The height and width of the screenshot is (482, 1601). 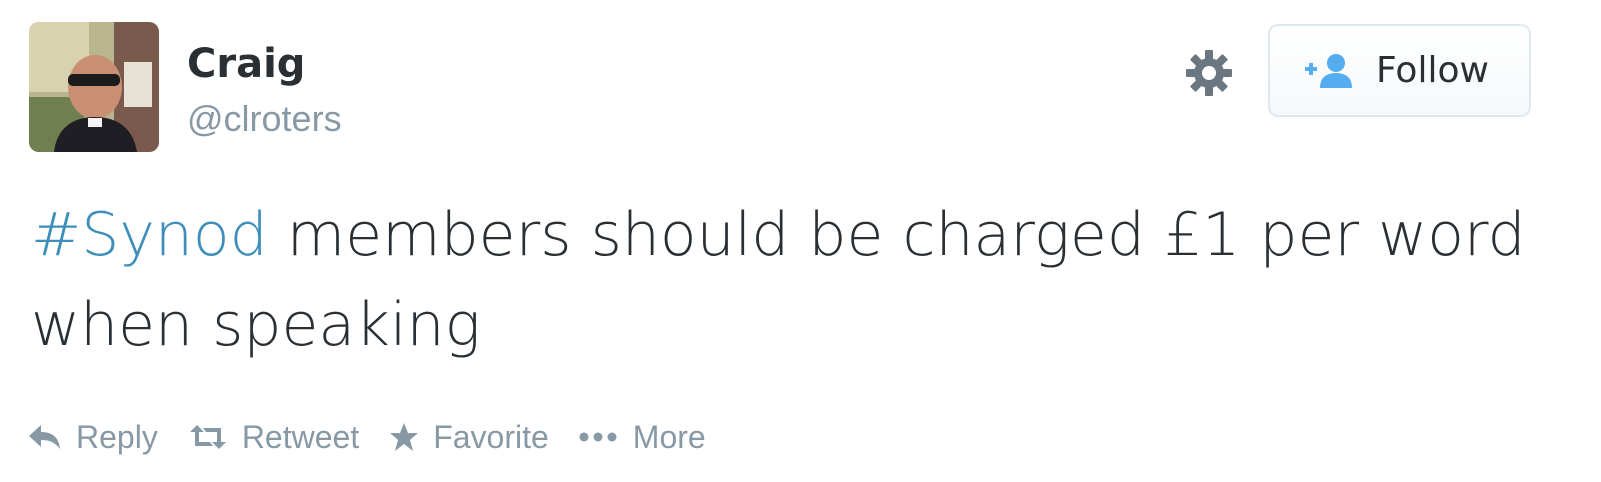 What do you see at coordinates (1432, 70) in the screenshot?
I see `follow-label: Follow` at bounding box center [1432, 70].